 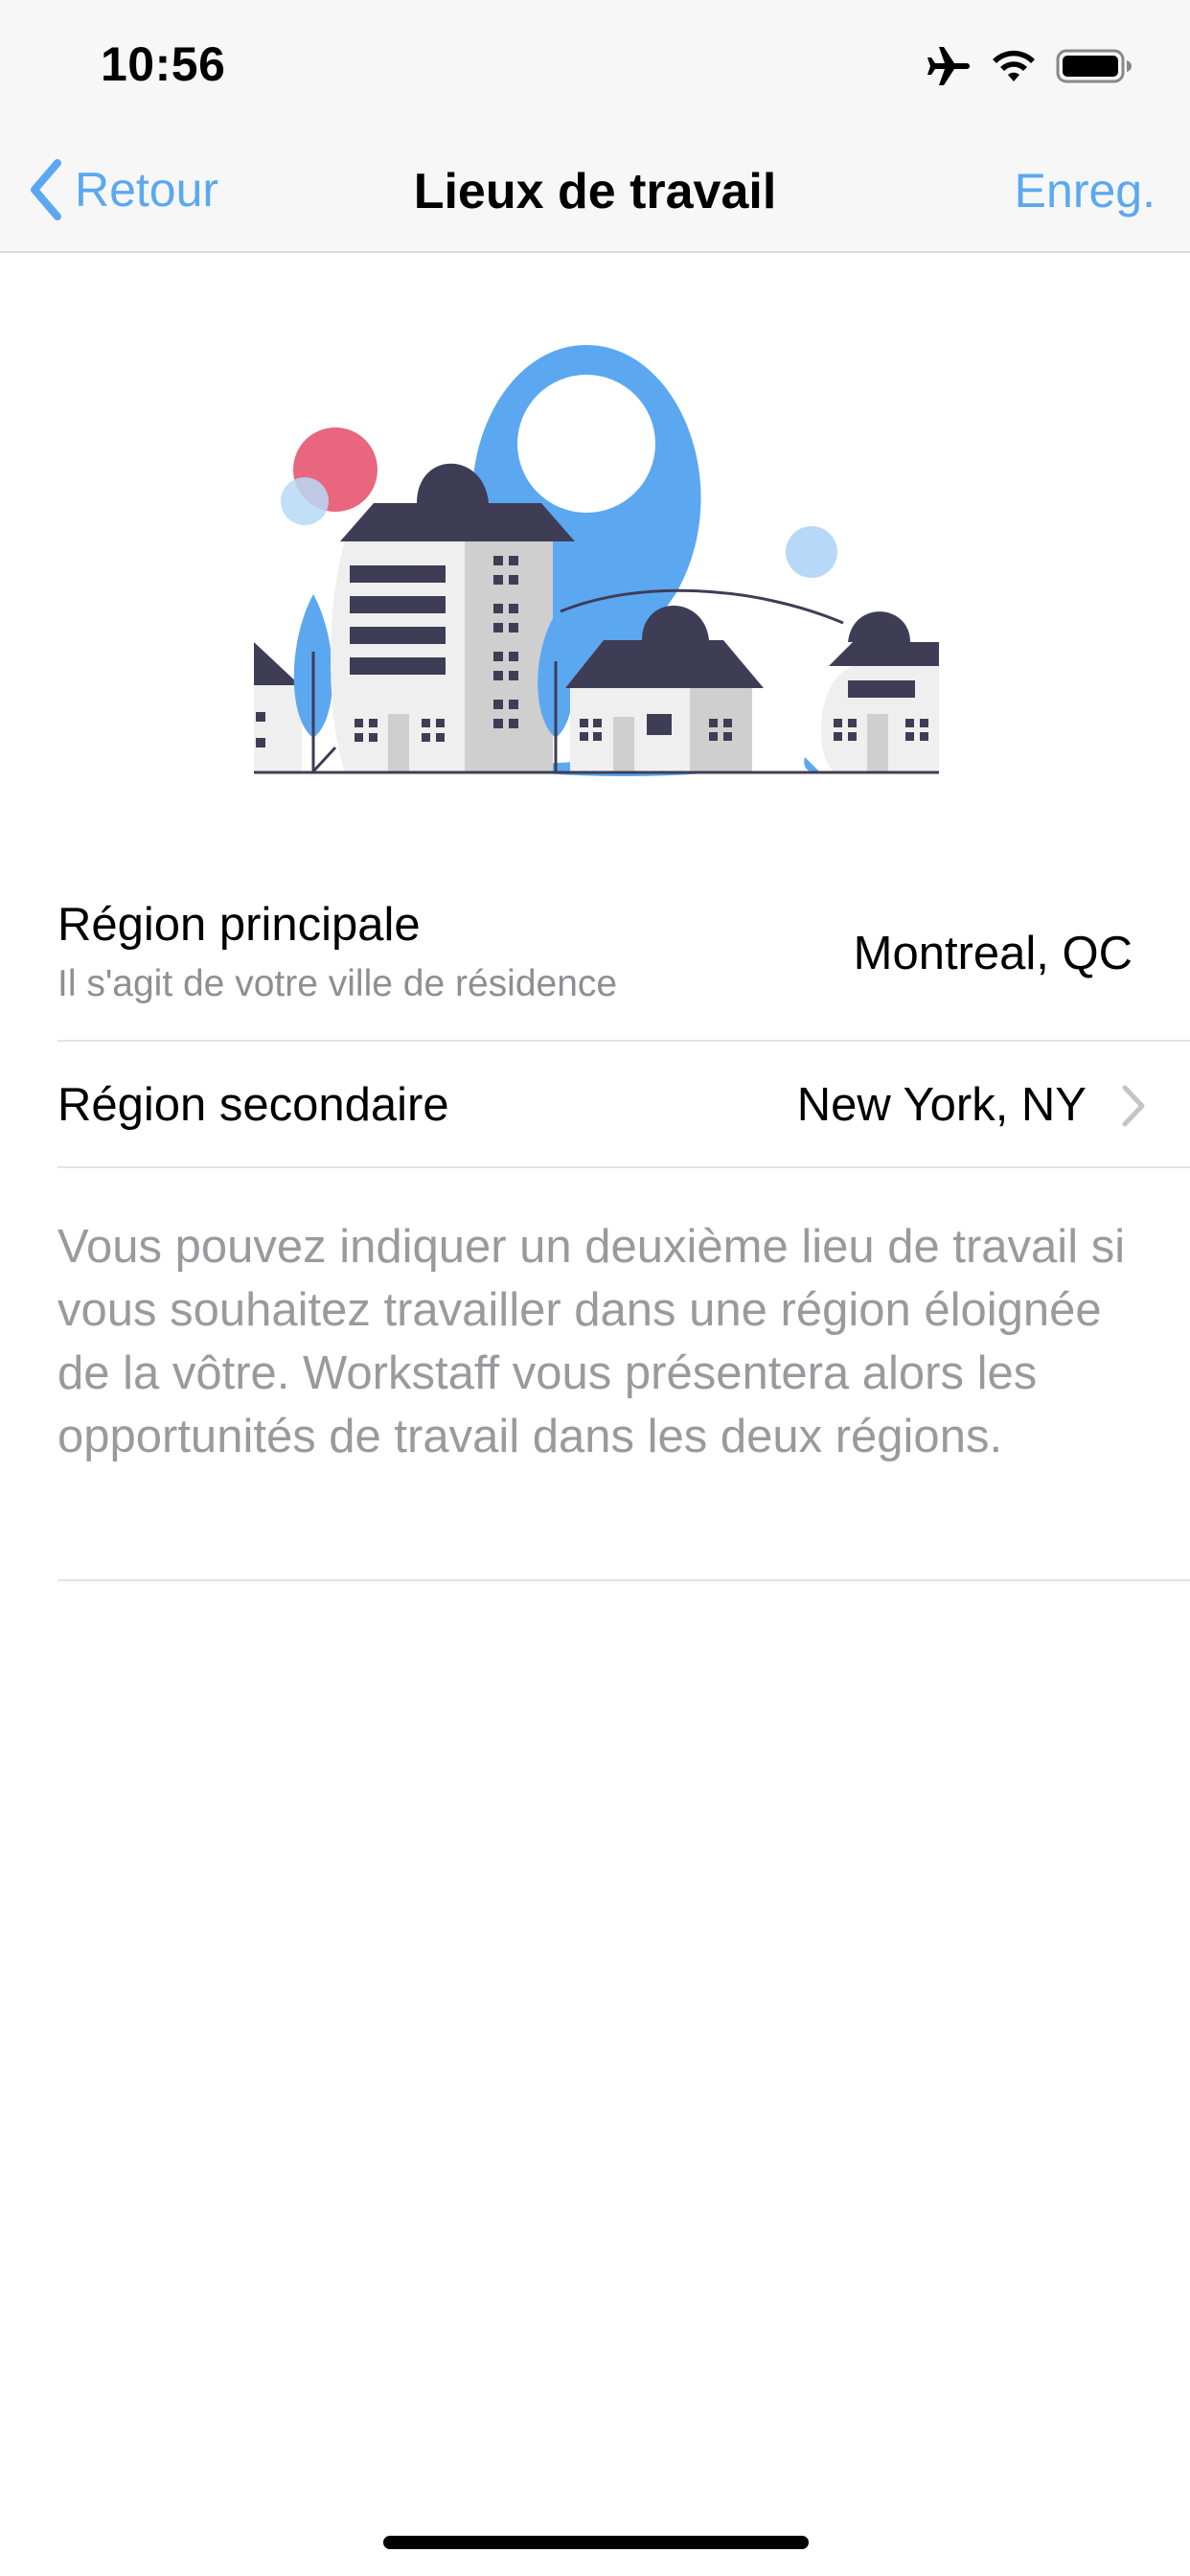 What do you see at coordinates (623, 1580) in the screenshot?
I see `divider` at bounding box center [623, 1580].